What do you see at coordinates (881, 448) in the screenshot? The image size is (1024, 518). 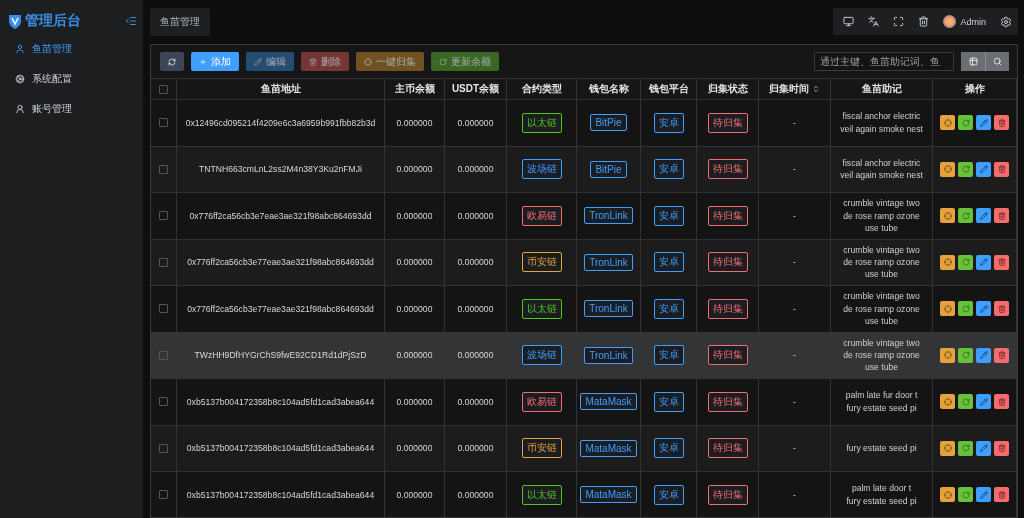 I see `mnemonic-text: fury estate seed pi` at bounding box center [881, 448].